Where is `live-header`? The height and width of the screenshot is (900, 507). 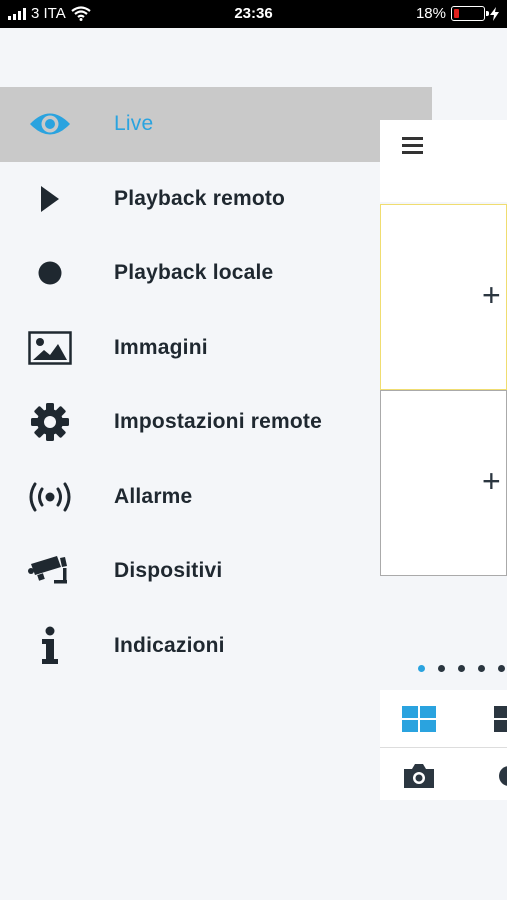 live-header is located at coordinates (443, 161).